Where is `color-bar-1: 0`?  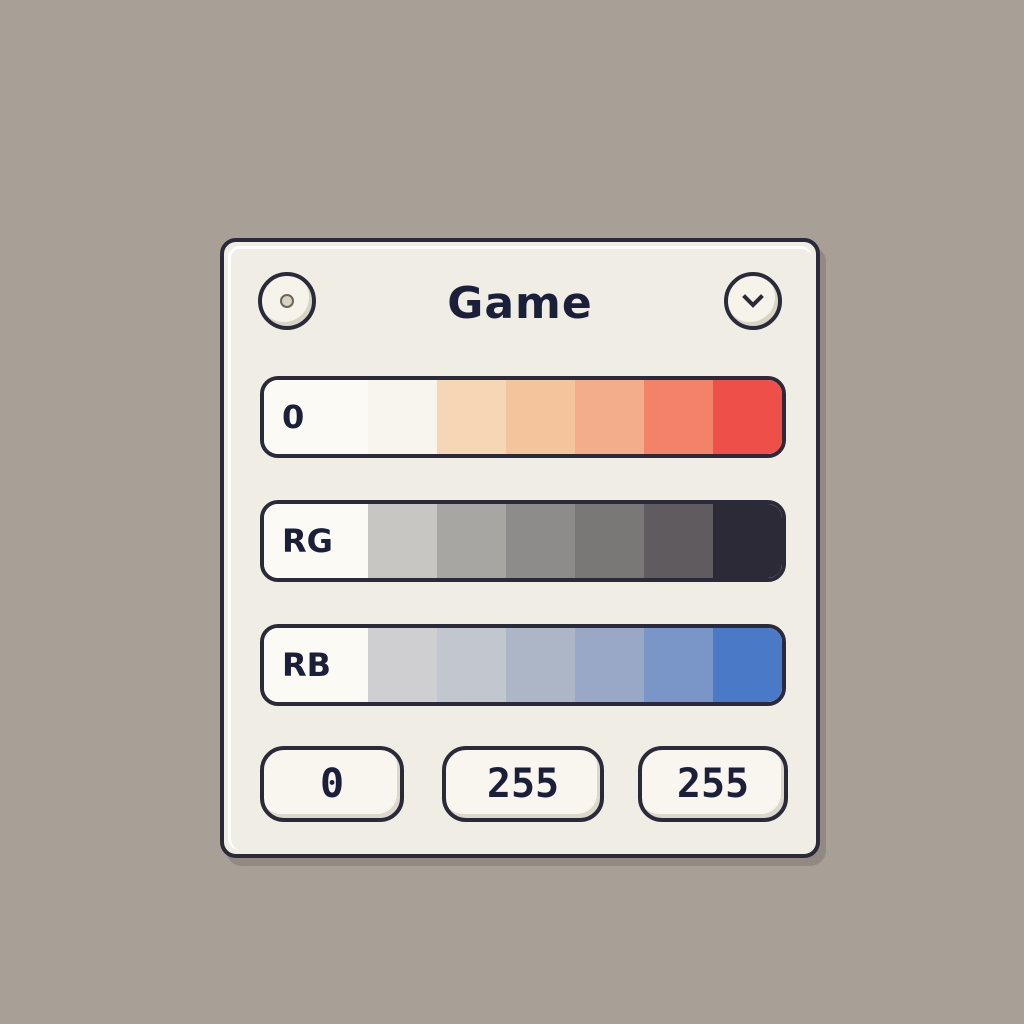
color-bar-1: 0 is located at coordinates (523, 417).